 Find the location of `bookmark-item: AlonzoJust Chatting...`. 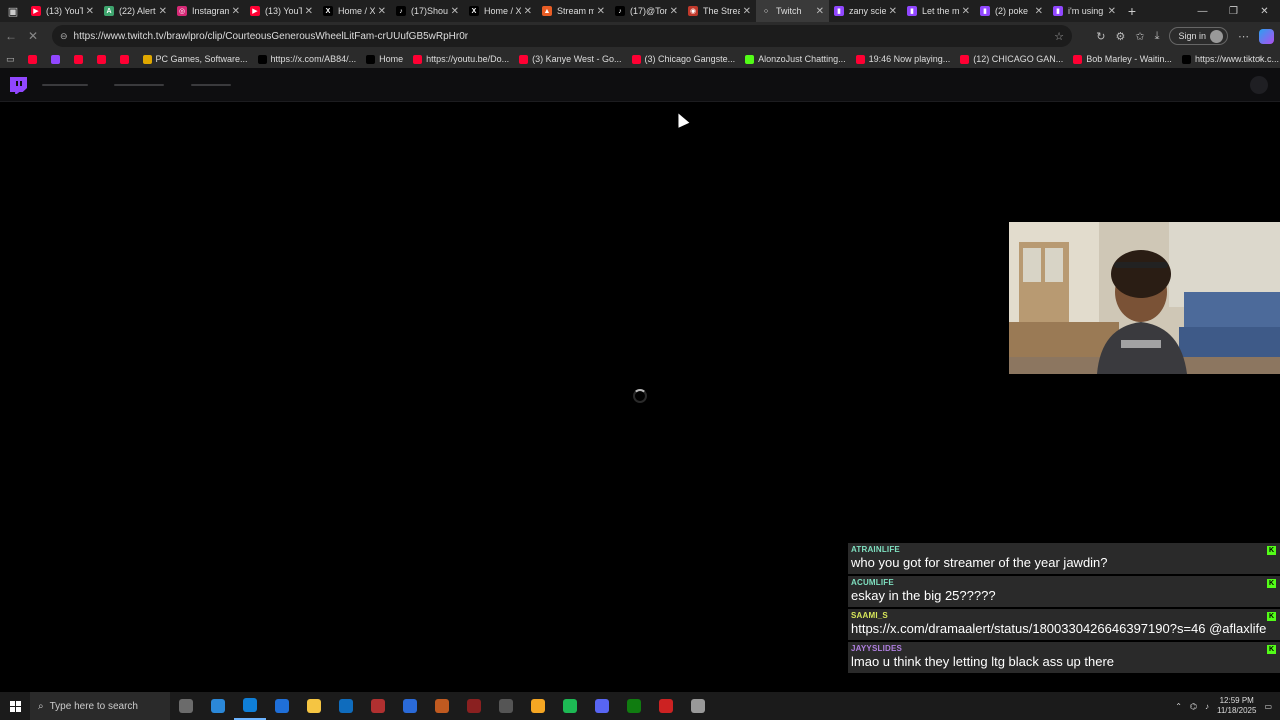

bookmark-item: AlonzoJust Chatting... is located at coordinates (795, 59).